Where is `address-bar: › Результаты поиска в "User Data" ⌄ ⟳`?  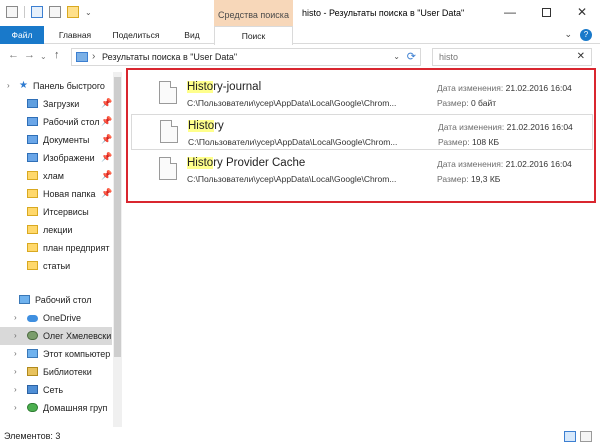 address-bar: › Результаты поиска в "User Data" ⌄ ⟳ is located at coordinates (246, 57).